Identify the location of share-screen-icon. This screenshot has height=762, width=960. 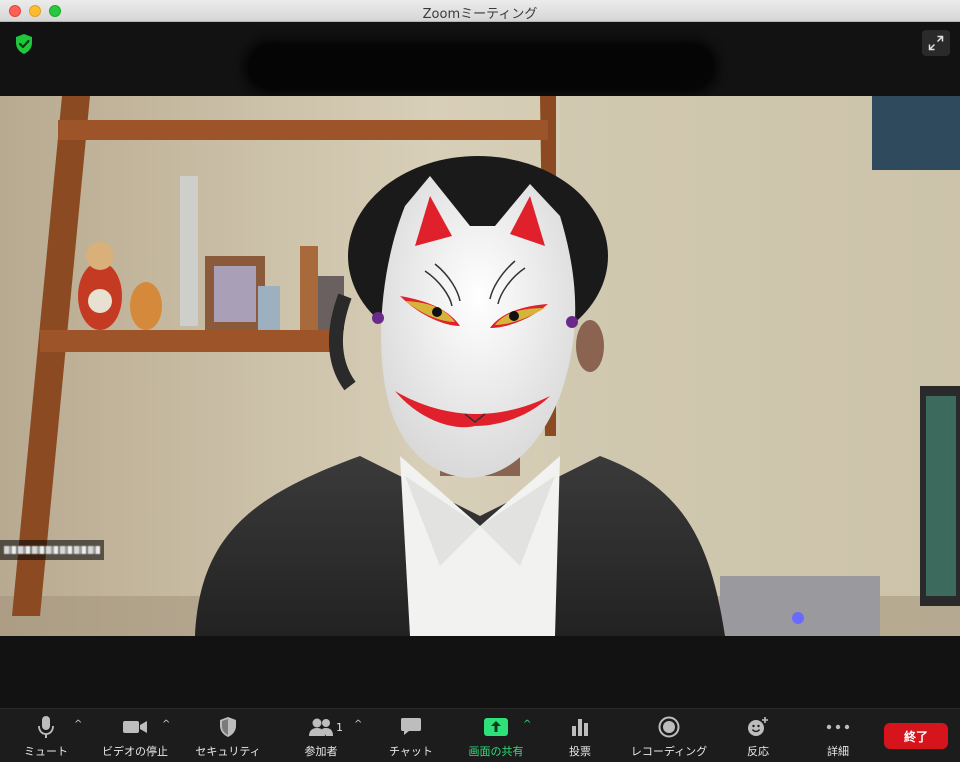
(496, 727).